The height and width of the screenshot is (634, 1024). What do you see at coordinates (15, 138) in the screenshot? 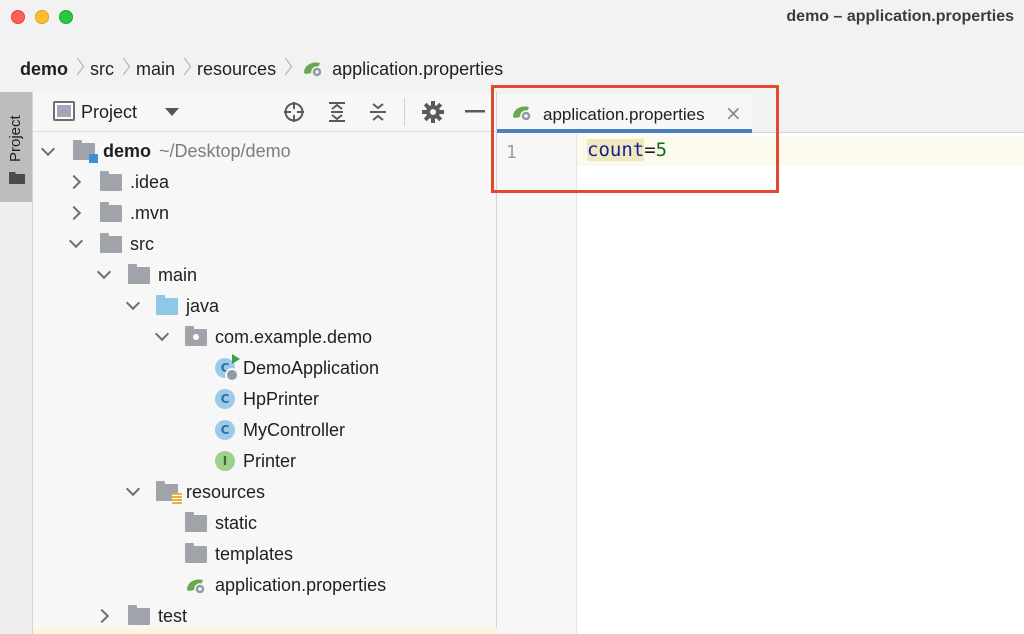
I see `project-tool-label: Project` at bounding box center [15, 138].